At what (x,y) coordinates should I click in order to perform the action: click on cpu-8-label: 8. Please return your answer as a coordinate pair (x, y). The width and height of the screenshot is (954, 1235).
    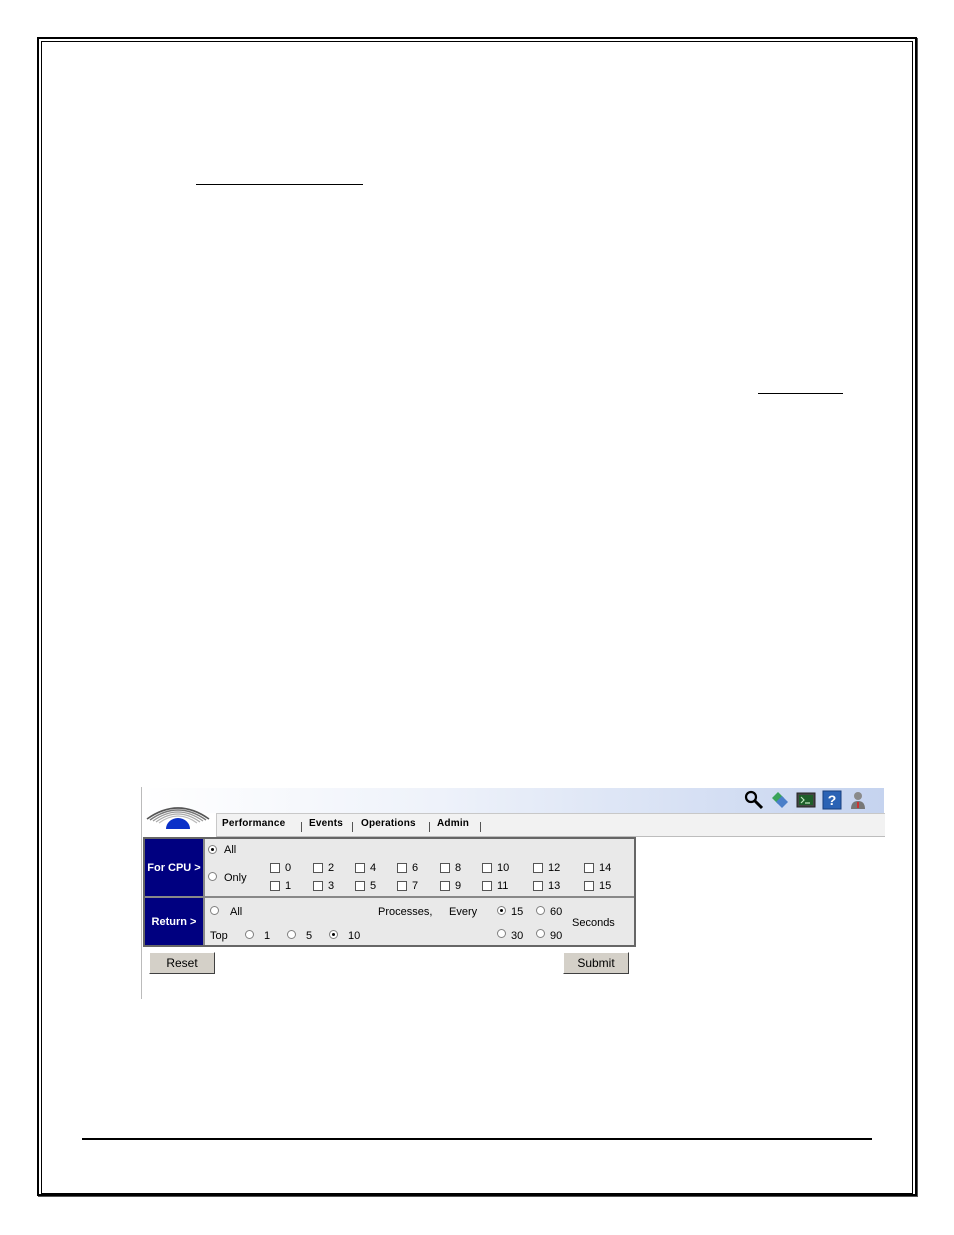
    Looking at the image, I should click on (458, 868).